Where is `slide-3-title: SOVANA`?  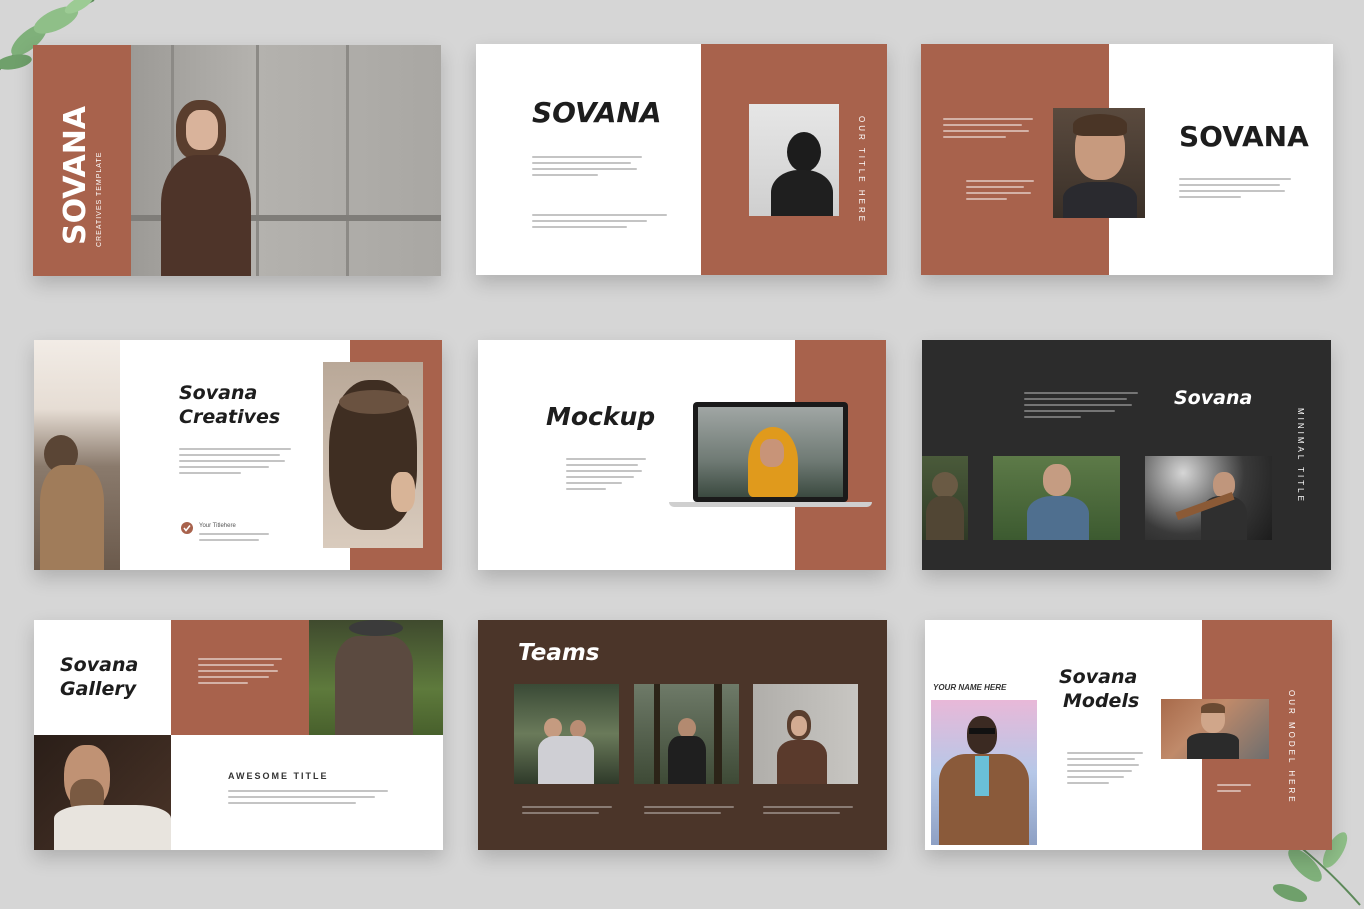 slide-3-title: SOVANA is located at coordinates (1244, 136).